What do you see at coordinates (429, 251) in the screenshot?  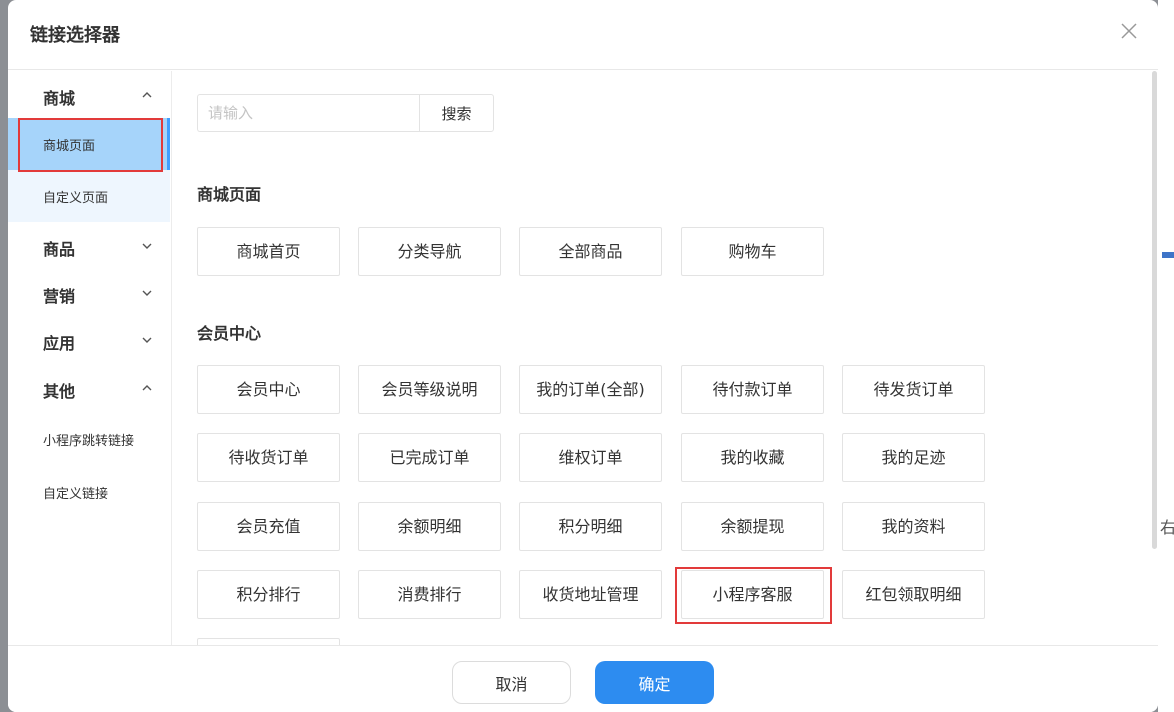 I see `link-button: 分类导航` at bounding box center [429, 251].